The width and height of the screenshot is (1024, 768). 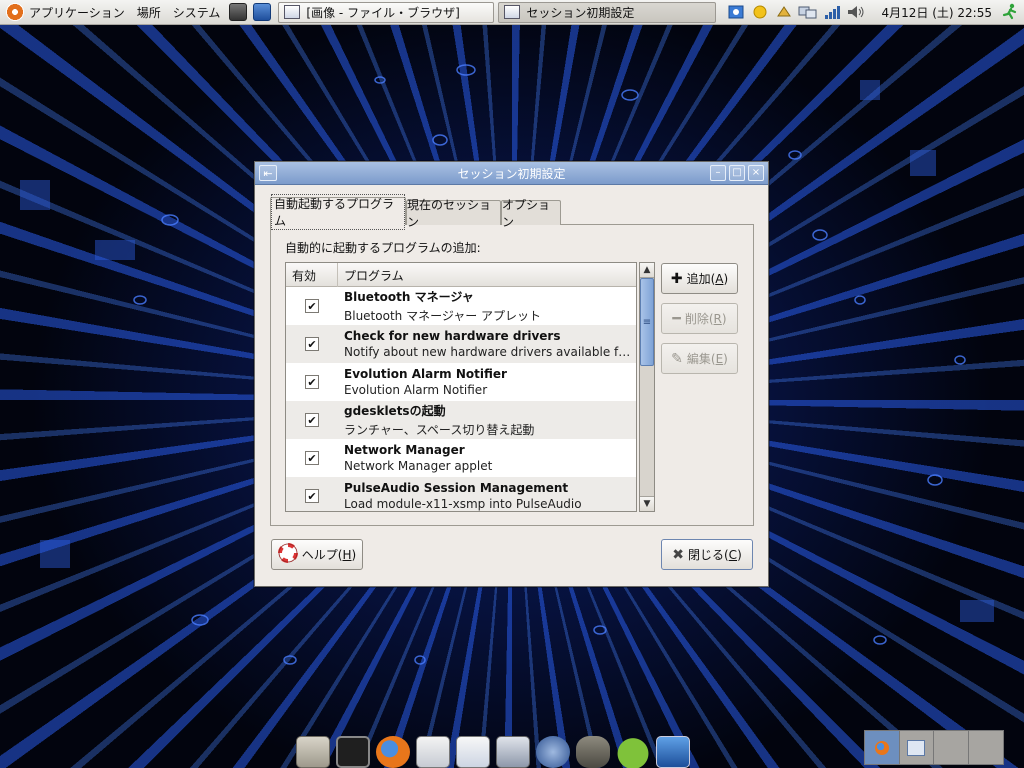 I want to click on program-name: Evolution Alarm Notifier, so click(x=425, y=374).